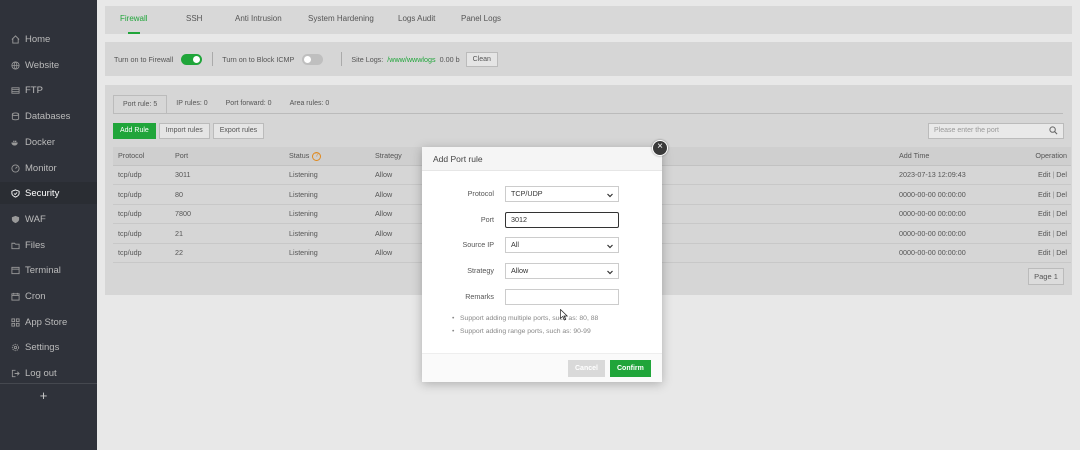 The height and width of the screenshot is (450, 1080). Describe the element at coordinates (479, 296) in the screenshot. I see `remarks-label: Remarks` at that location.